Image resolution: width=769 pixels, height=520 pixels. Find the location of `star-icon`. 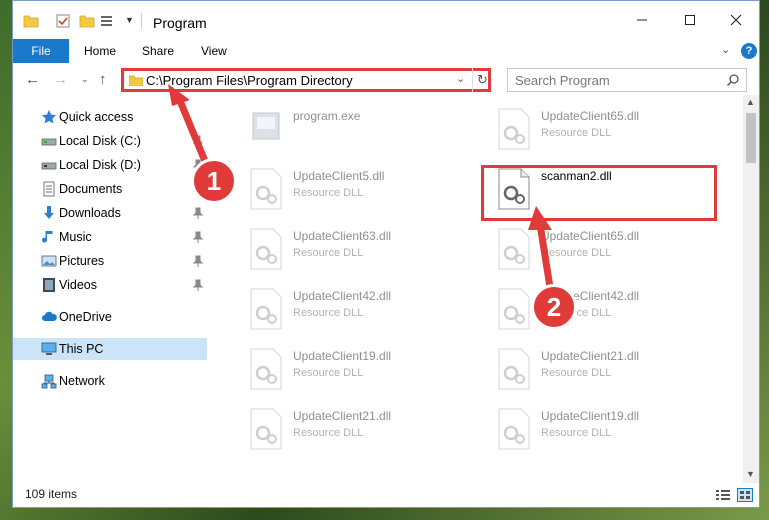

star-icon is located at coordinates (49, 117).